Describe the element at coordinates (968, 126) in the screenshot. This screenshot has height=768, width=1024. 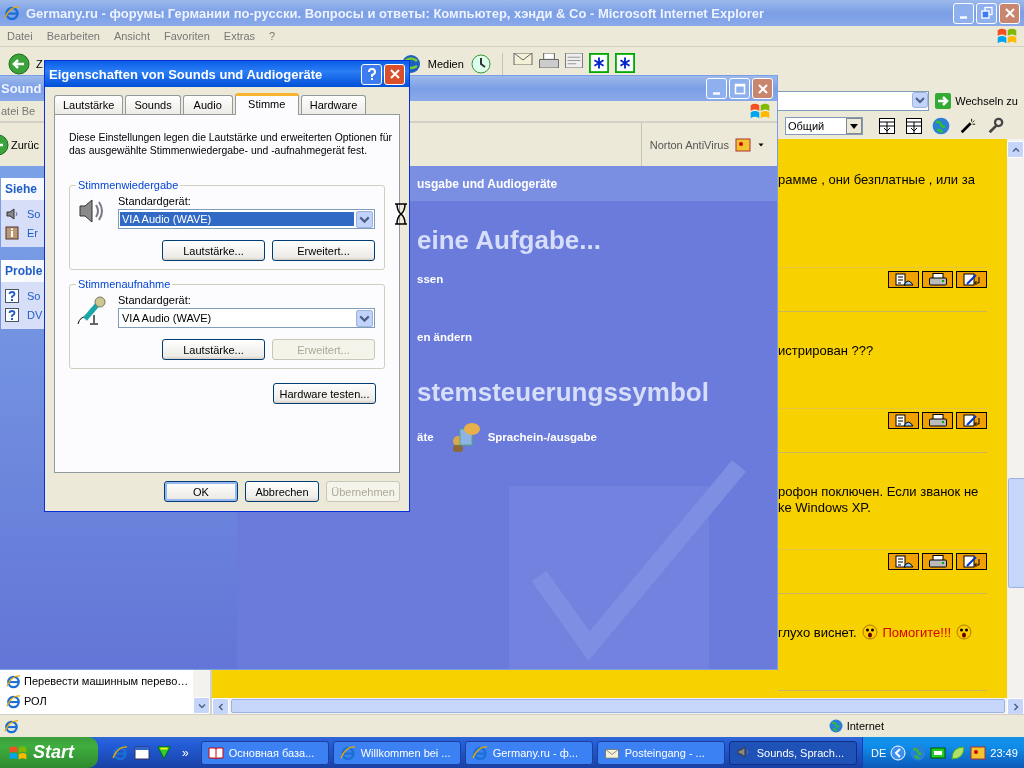
I see `wand-icon` at that location.